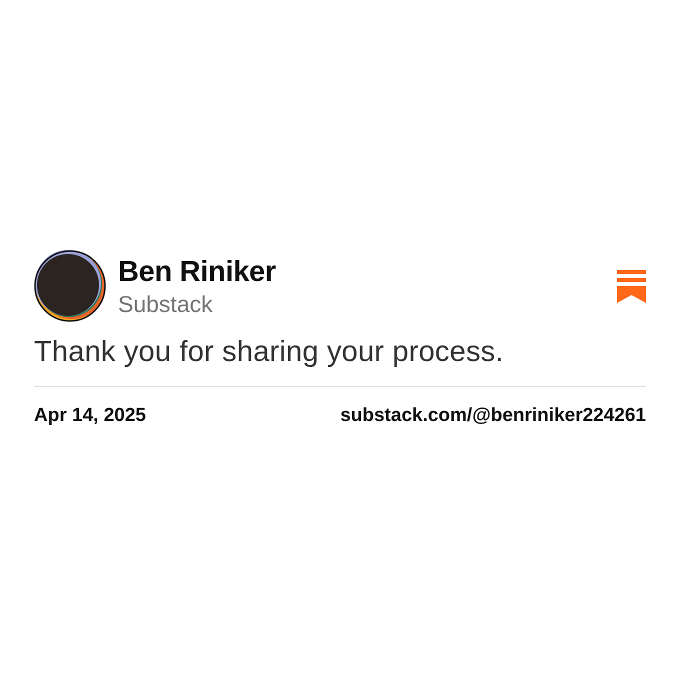  I want to click on note-date: Apr 14, 2025, so click(90, 416).